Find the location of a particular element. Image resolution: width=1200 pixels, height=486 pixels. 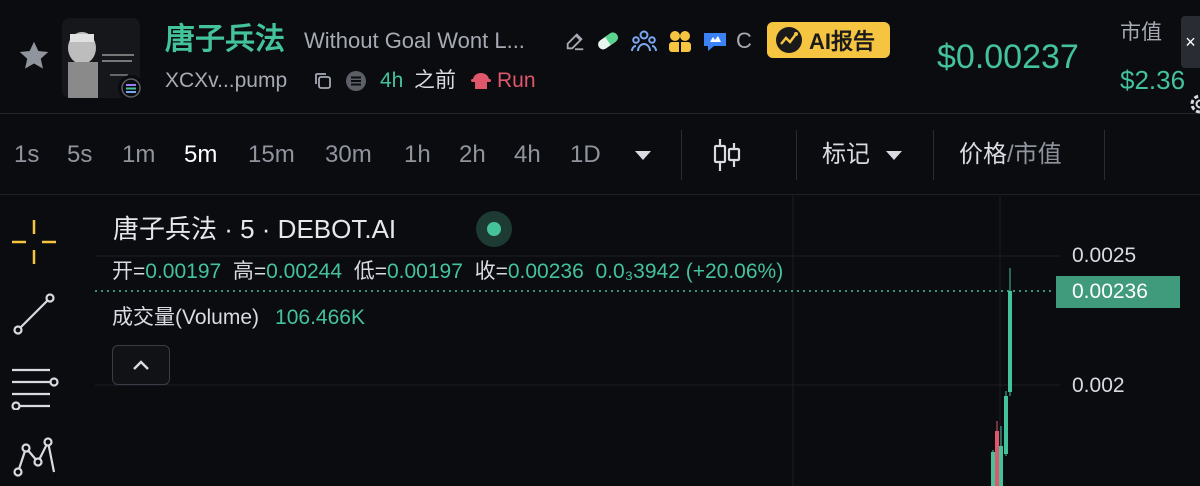

timeframe-dropdown-icon is located at coordinates (643, 157).